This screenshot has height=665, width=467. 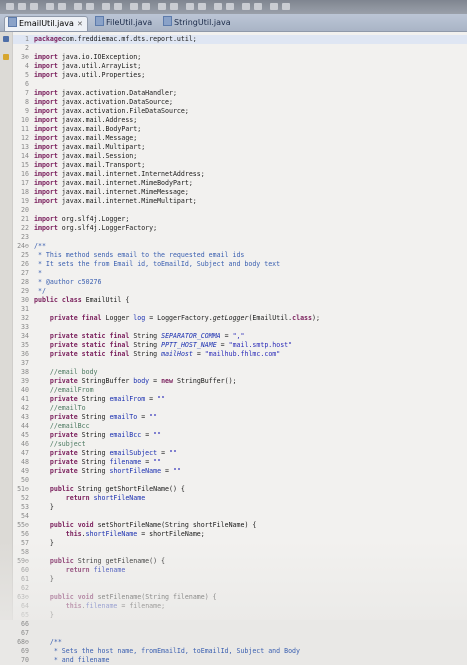 What do you see at coordinates (240, 444) in the screenshot?
I see `code-line: 46 //subject` at bounding box center [240, 444].